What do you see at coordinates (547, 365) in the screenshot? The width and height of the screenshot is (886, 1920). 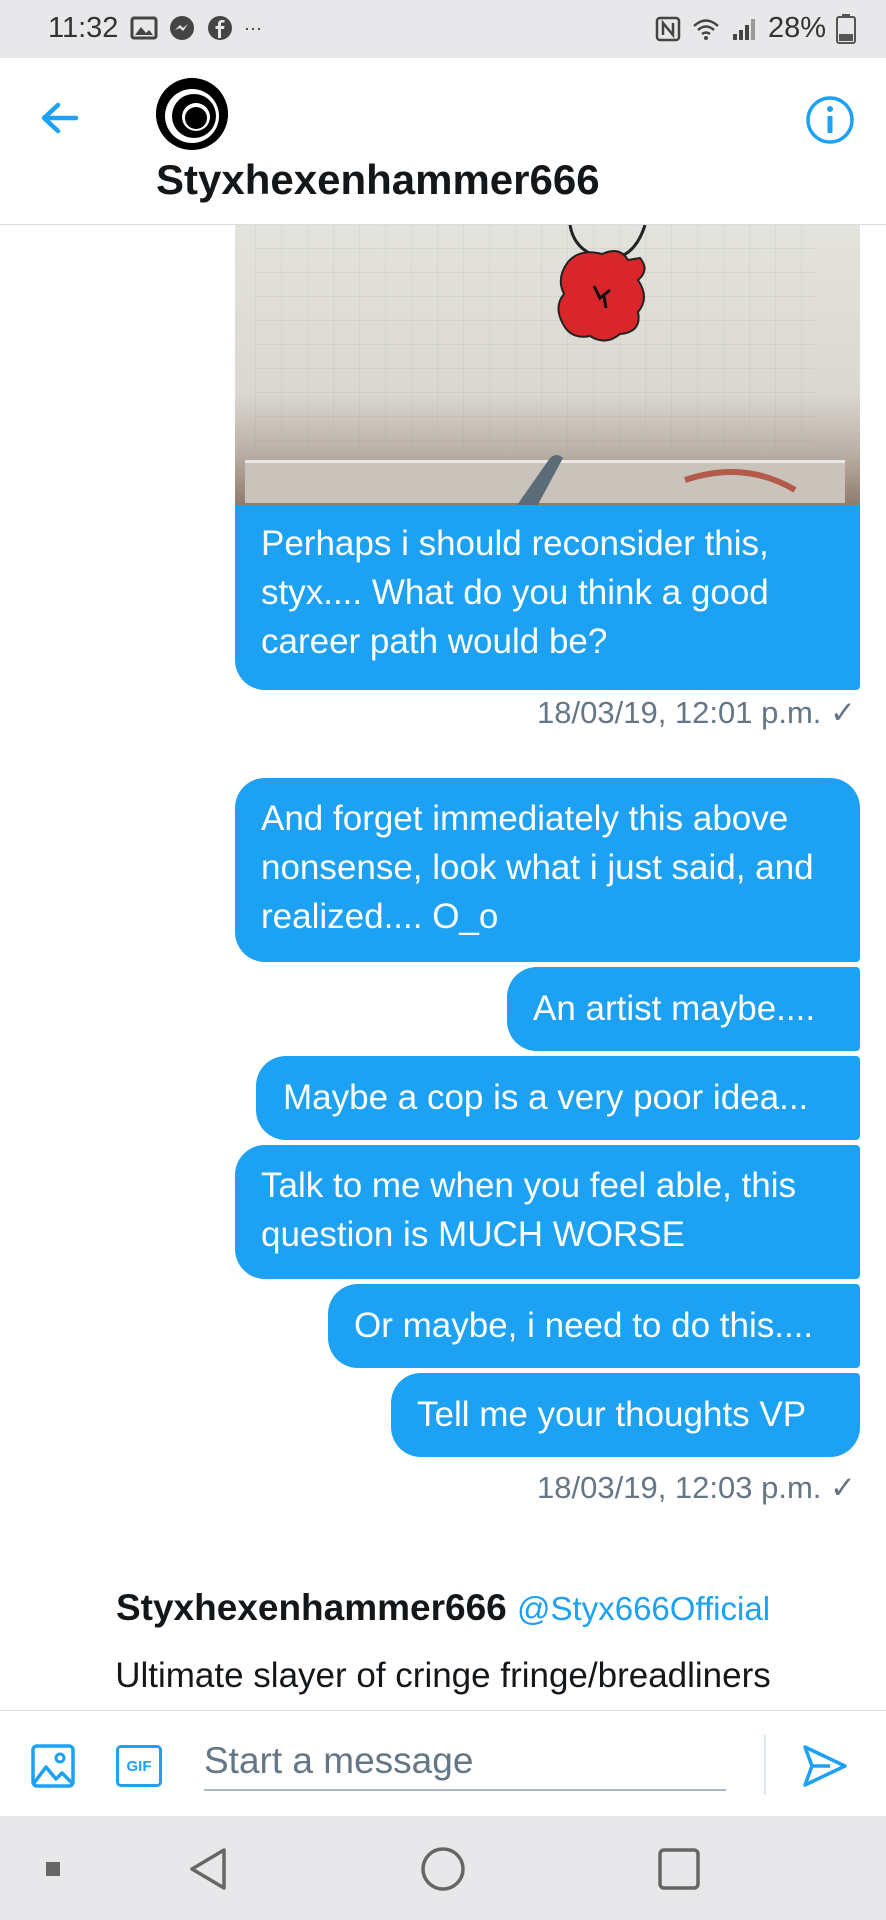 I see `shared-photo` at bounding box center [547, 365].